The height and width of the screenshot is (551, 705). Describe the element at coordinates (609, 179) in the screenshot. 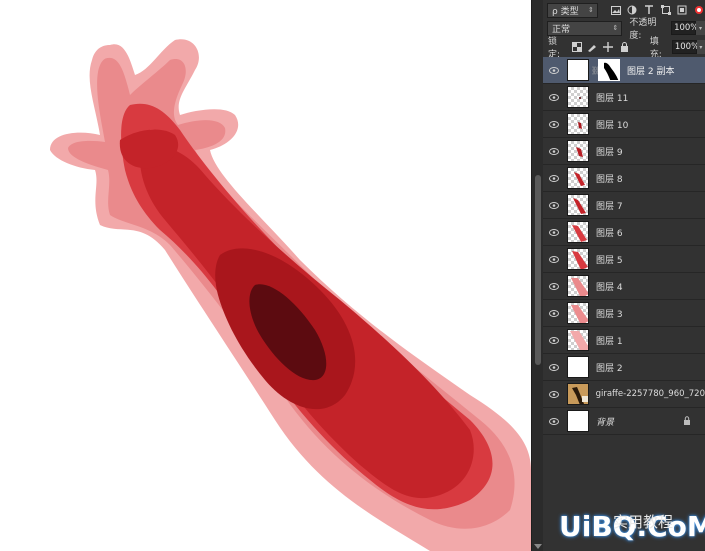

I see `layer-name: 图层 8` at that location.